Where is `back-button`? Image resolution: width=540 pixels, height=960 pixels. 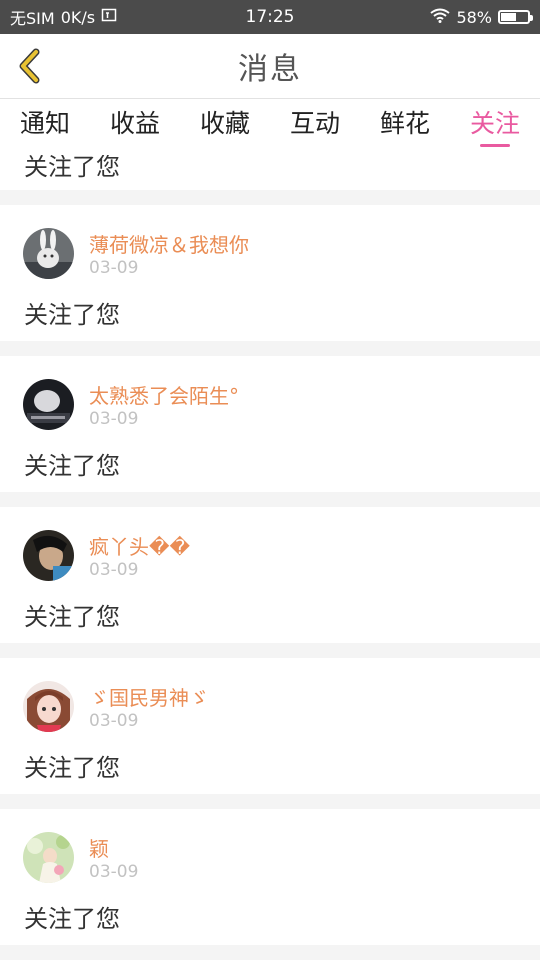
back-button is located at coordinates (30, 66).